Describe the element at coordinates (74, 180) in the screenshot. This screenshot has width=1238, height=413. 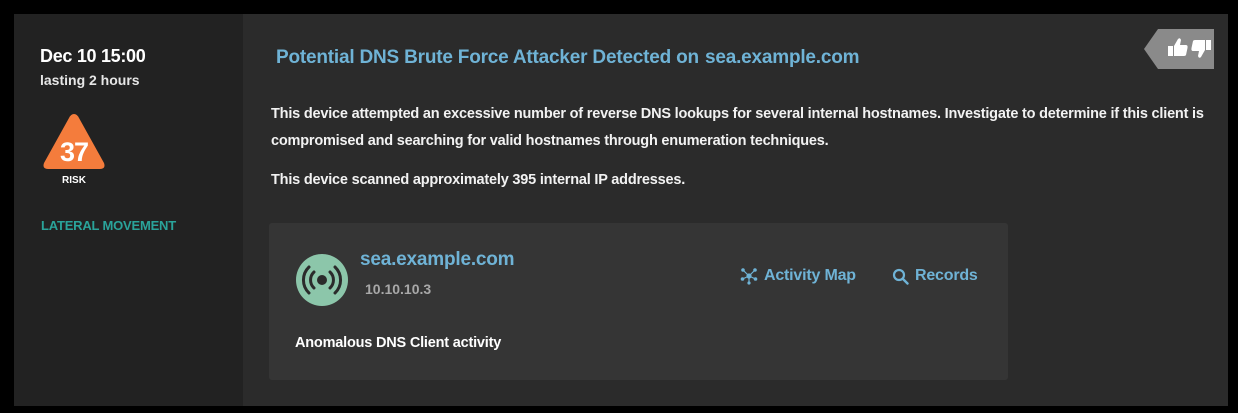
I see `risk-label: RISK` at that location.